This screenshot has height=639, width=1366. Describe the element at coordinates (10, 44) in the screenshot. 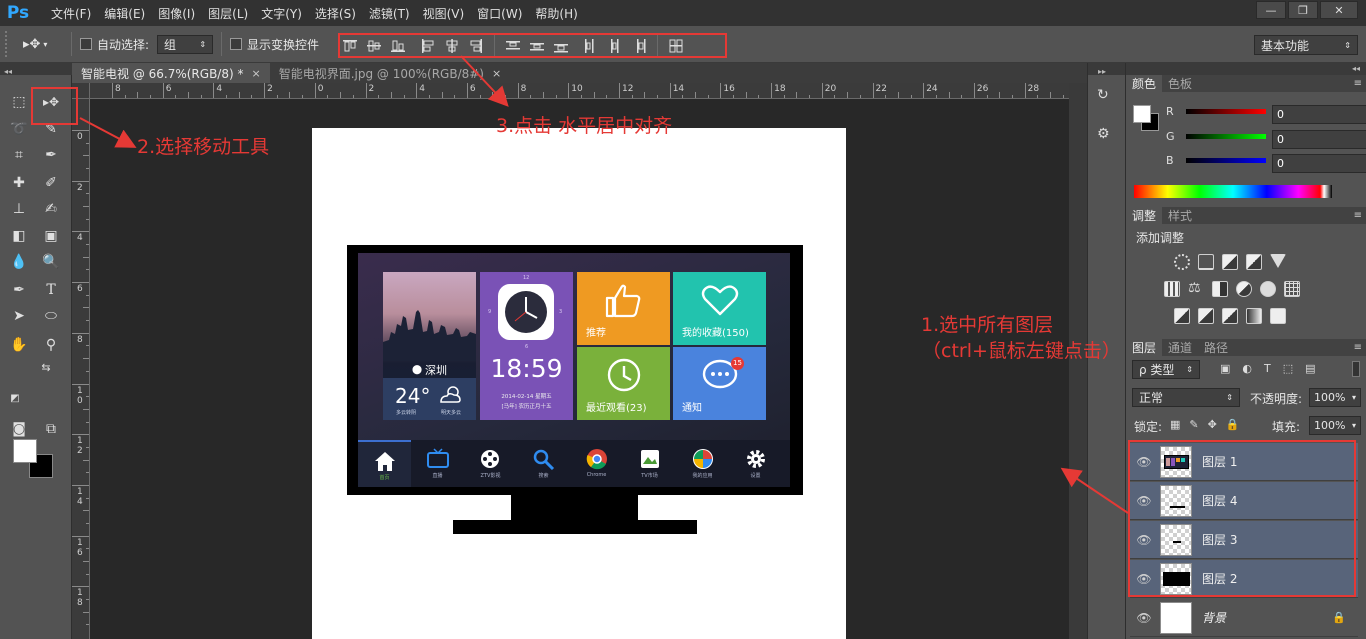

I see `options-grip` at that location.